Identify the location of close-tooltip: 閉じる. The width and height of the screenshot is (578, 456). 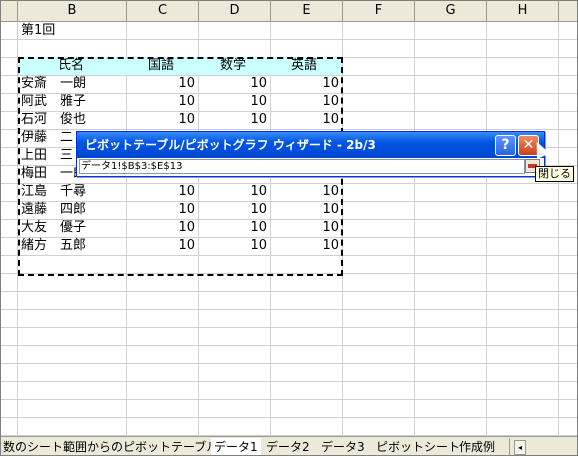
(554, 174).